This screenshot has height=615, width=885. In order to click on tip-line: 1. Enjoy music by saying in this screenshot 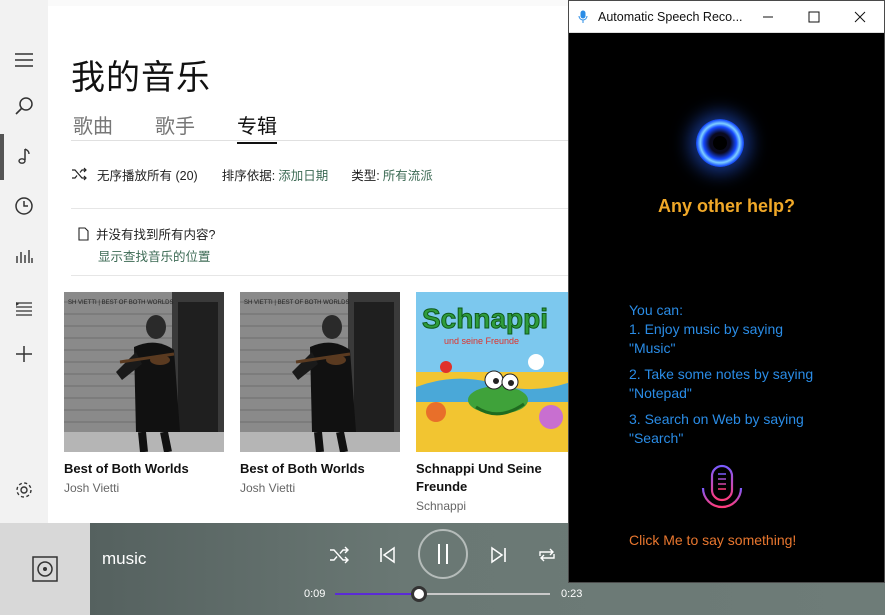, I will do `click(706, 329)`.